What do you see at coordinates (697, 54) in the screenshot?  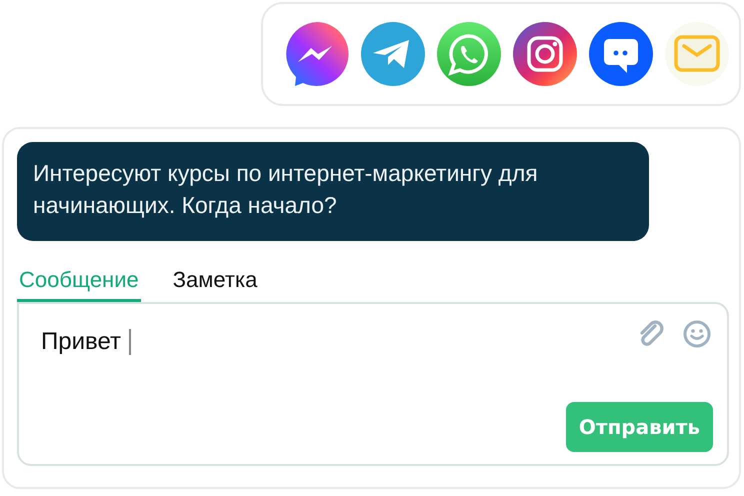 I see `envelope-icon` at bounding box center [697, 54].